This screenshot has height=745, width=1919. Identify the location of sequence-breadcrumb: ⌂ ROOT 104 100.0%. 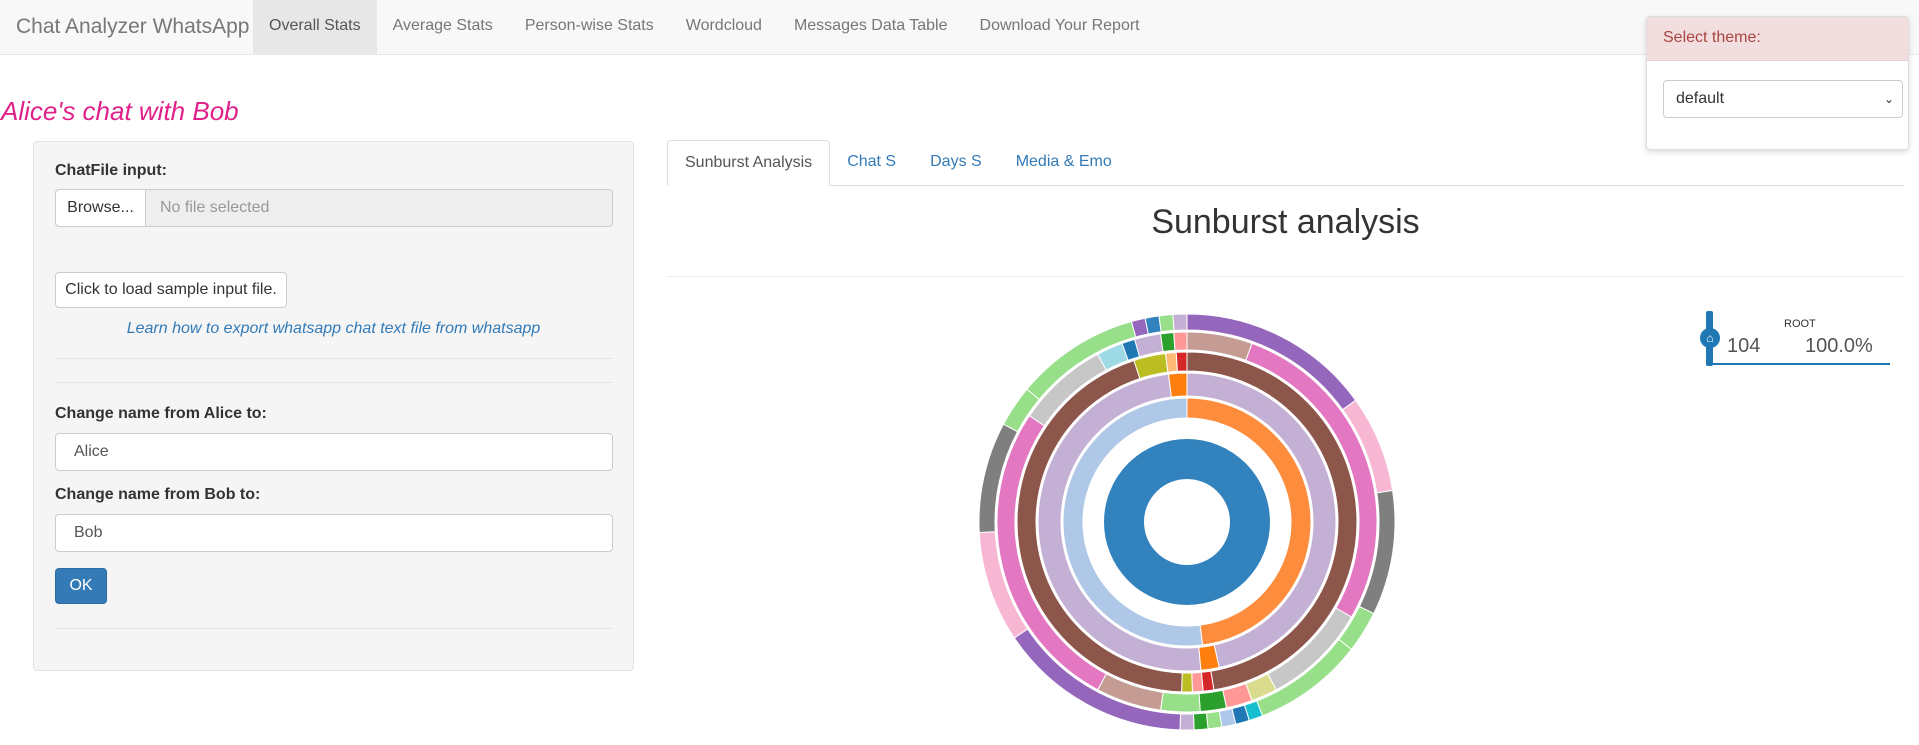
(1797, 339).